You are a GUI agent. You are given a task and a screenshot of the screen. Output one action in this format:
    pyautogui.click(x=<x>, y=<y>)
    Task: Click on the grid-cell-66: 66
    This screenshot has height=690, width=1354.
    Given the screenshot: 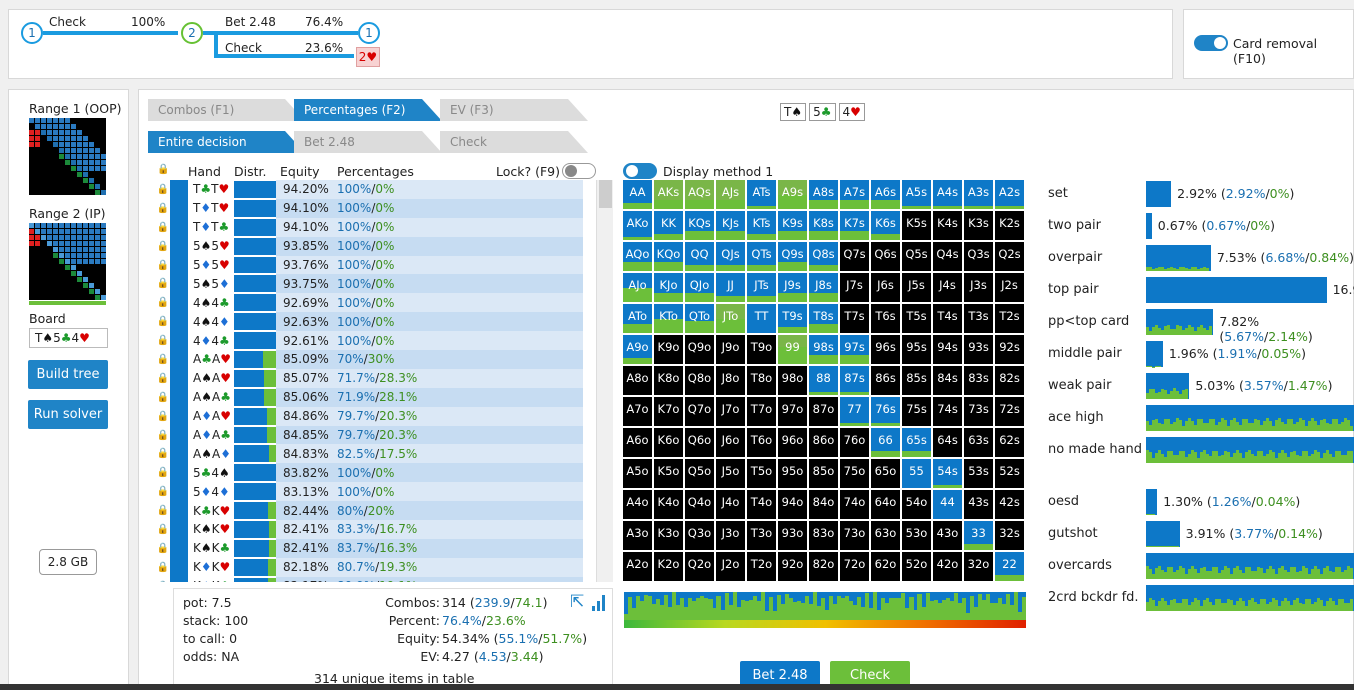 What is the action you would take?
    pyautogui.click(x=885, y=442)
    